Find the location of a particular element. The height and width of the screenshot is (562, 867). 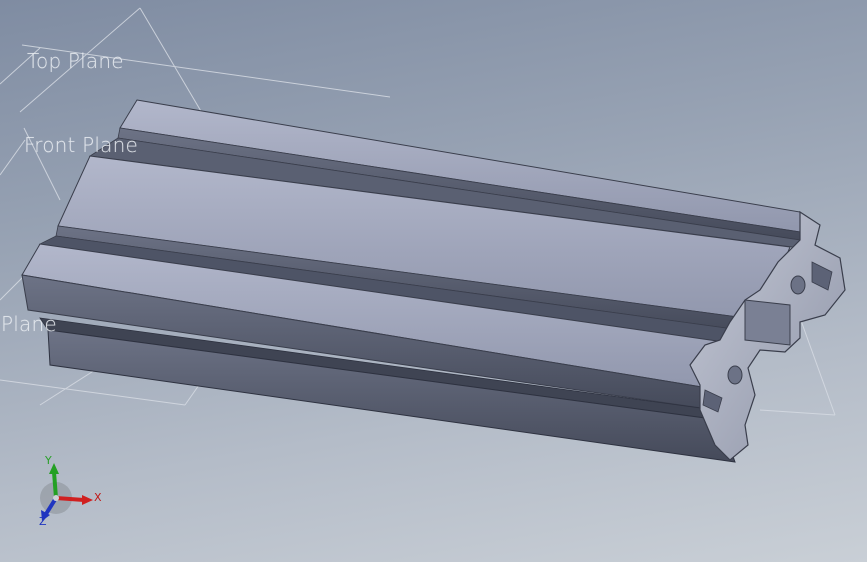

top-plane-label: Top Plane is located at coordinates (75, 61).